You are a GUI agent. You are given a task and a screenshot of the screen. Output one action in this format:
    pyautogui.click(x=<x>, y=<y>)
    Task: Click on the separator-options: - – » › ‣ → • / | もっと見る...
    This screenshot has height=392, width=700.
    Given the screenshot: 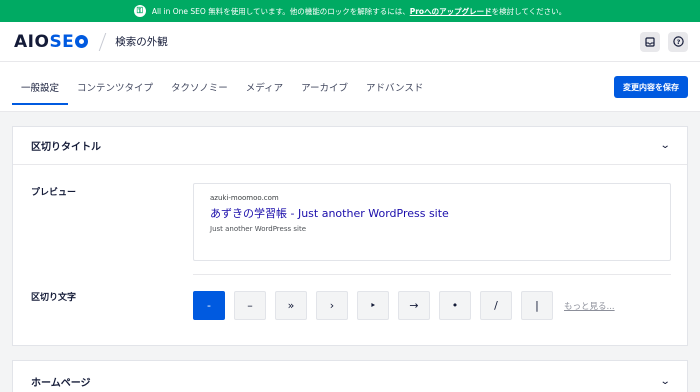 What is the action you would take?
    pyautogui.click(x=404, y=305)
    